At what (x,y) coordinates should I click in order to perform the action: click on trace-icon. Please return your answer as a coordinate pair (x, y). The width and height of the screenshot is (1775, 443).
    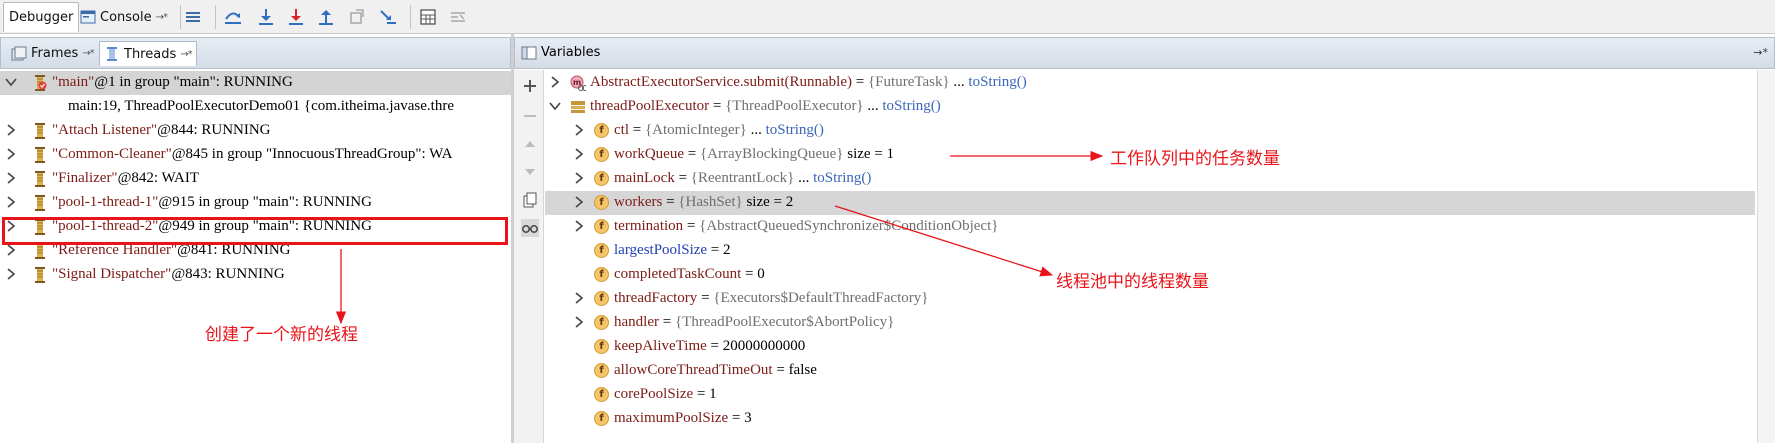
    Looking at the image, I should click on (458, 17).